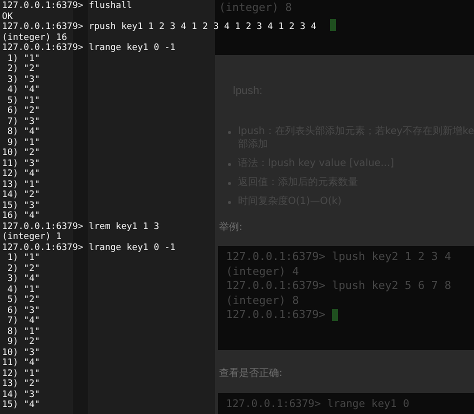 The width and height of the screenshot is (474, 414). What do you see at coordinates (21, 405) in the screenshot?
I see `terminal-line: 15) "4"` at bounding box center [21, 405].